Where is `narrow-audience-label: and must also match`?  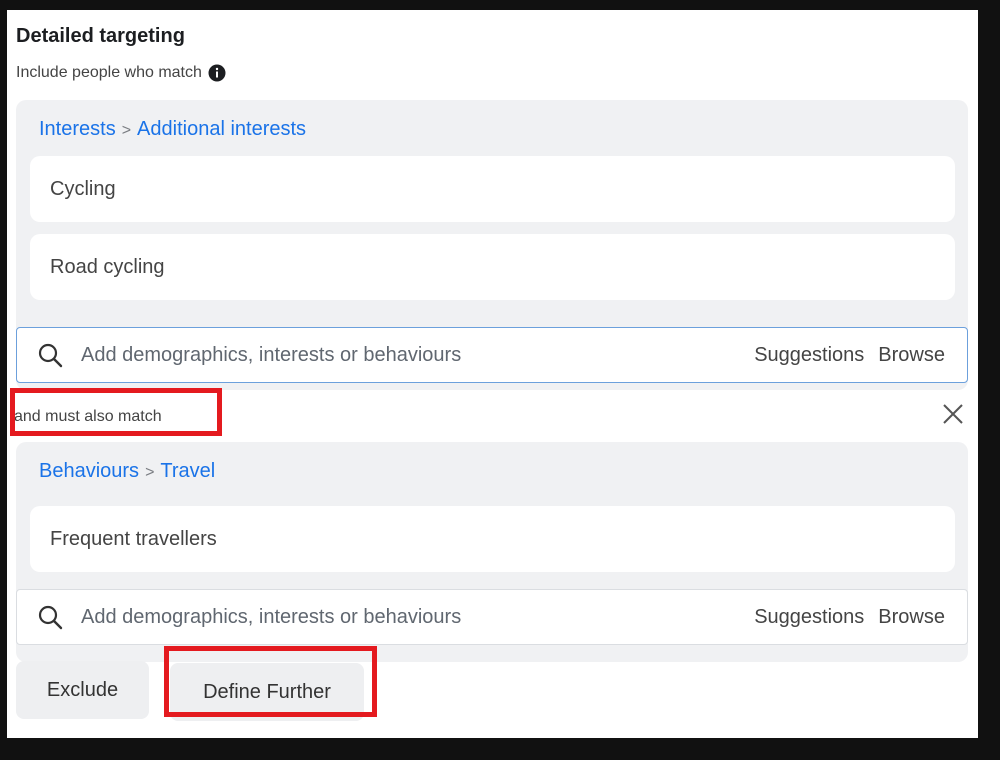 narrow-audience-label: and must also match is located at coordinates (88, 416).